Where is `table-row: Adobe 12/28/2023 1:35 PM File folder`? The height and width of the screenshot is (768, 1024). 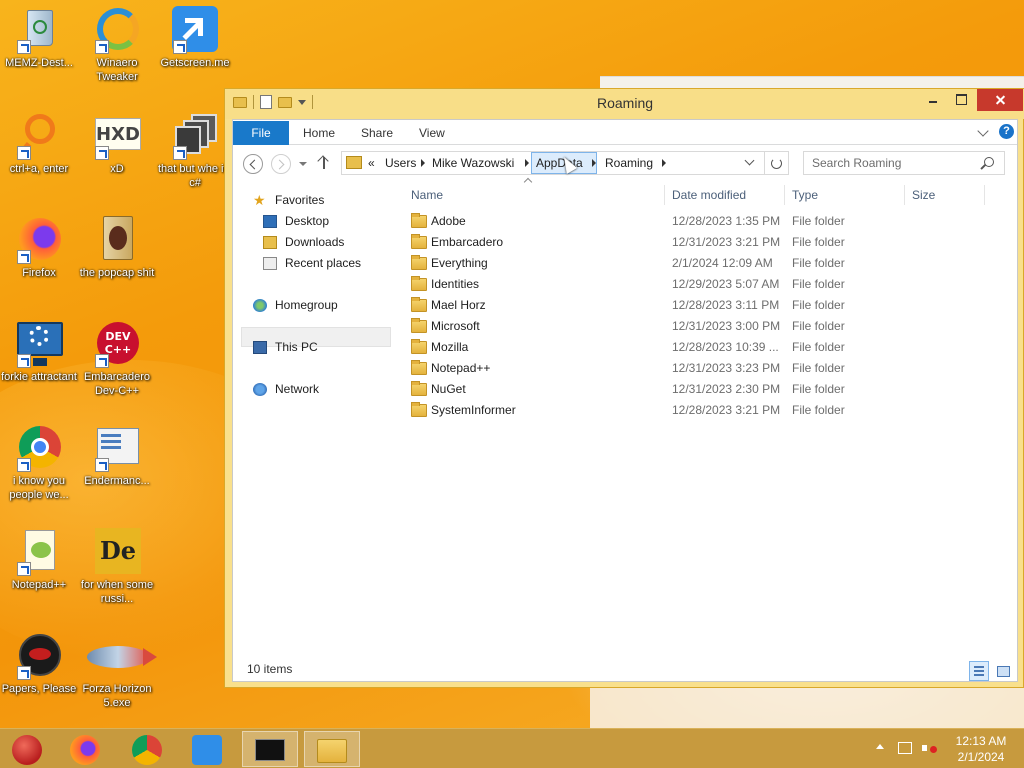
table-row: Adobe 12/28/2023 1:35 PM File folder is located at coordinates (706, 221).